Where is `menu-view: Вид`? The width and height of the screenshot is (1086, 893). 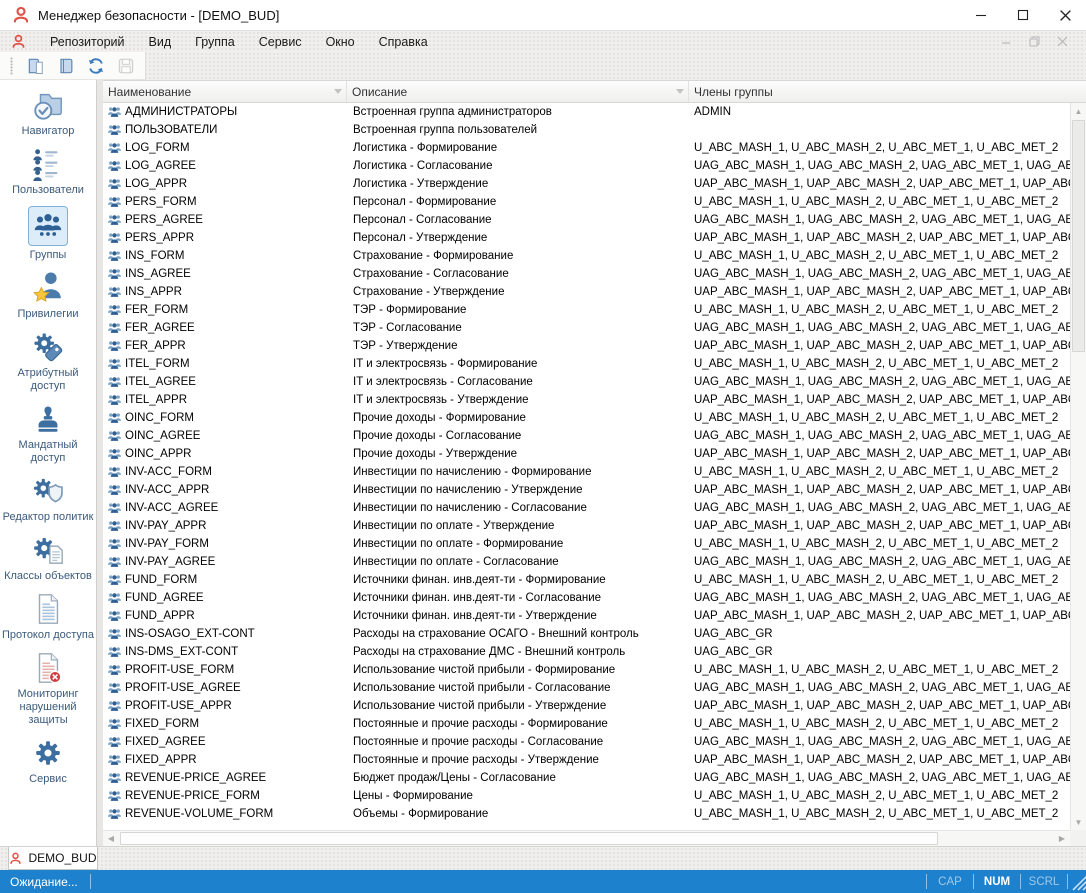
menu-view: Вид is located at coordinates (160, 42).